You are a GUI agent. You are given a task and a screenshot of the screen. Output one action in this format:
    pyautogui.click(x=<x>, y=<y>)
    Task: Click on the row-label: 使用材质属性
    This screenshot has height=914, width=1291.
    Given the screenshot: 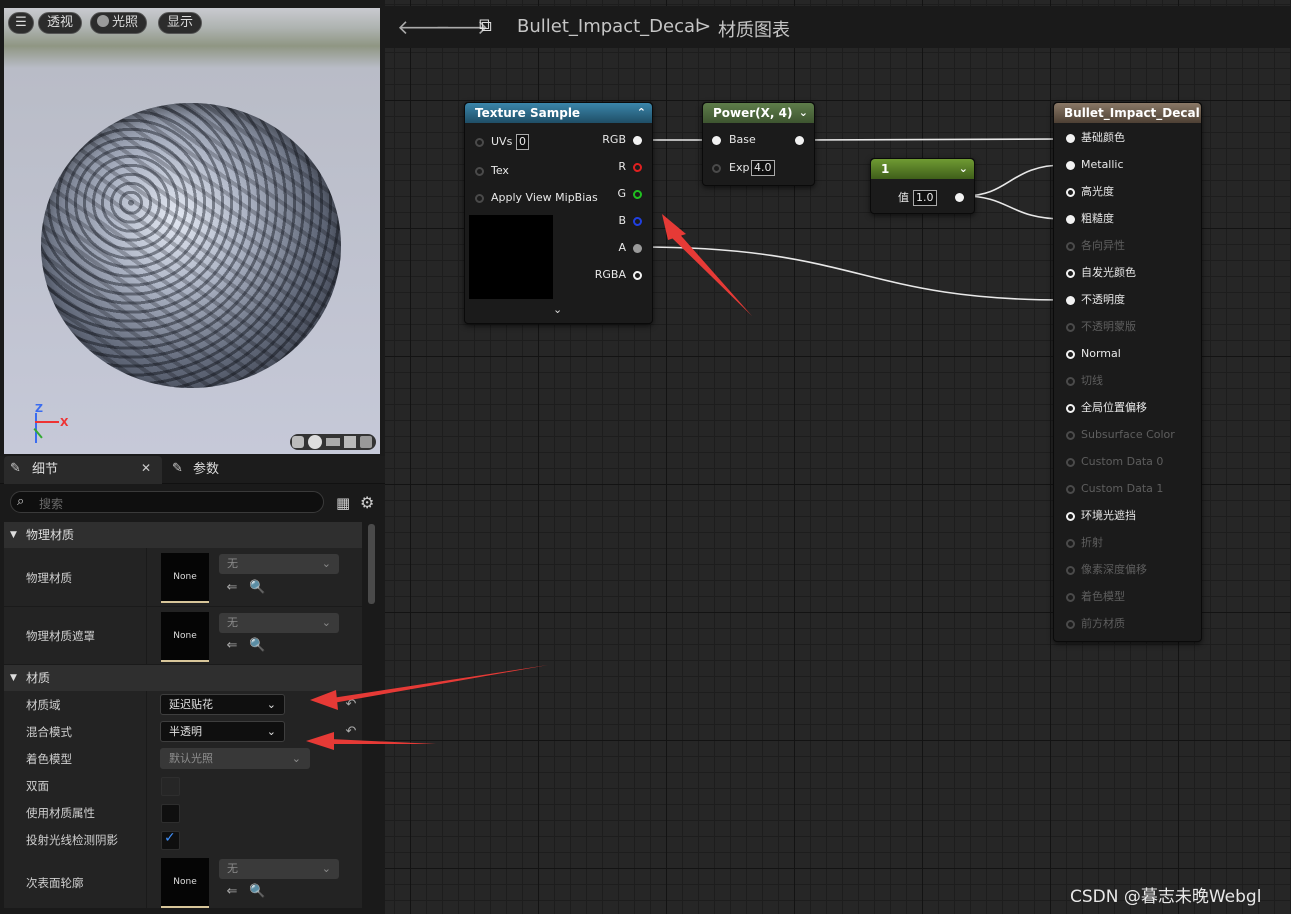 What is the action you would take?
    pyautogui.click(x=60, y=813)
    